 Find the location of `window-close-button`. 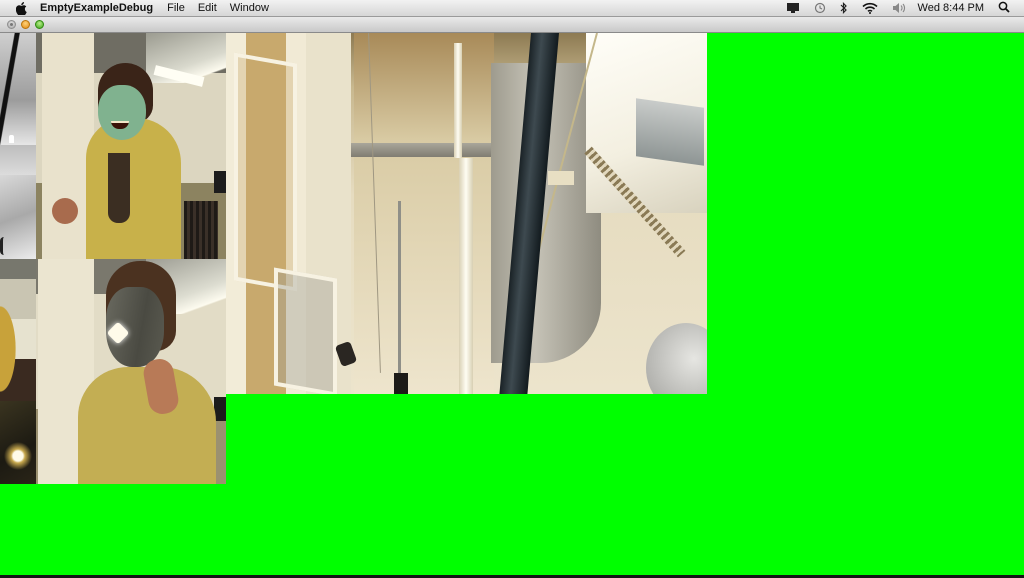

window-close-button is located at coordinates (11, 24).